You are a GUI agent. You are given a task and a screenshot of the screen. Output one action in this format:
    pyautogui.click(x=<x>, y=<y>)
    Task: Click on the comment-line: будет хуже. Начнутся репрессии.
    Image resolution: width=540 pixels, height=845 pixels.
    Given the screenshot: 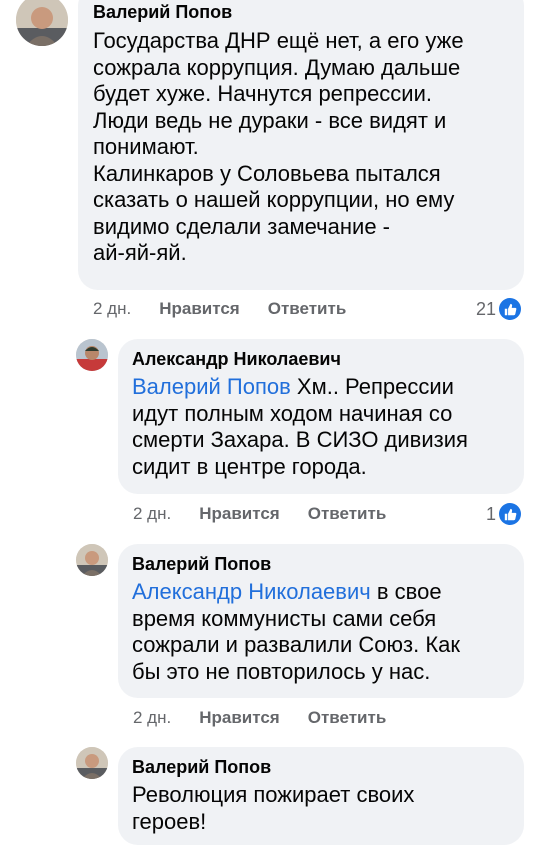 What is the action you would take?
    pyautogui.click(x=262, y=93)
    